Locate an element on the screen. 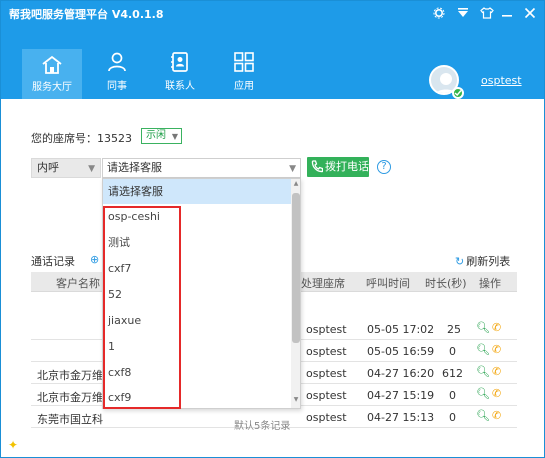 The image size is (545, 458). seat-number-label: 您的座席号：13523 is located at coordinates (81, 138).